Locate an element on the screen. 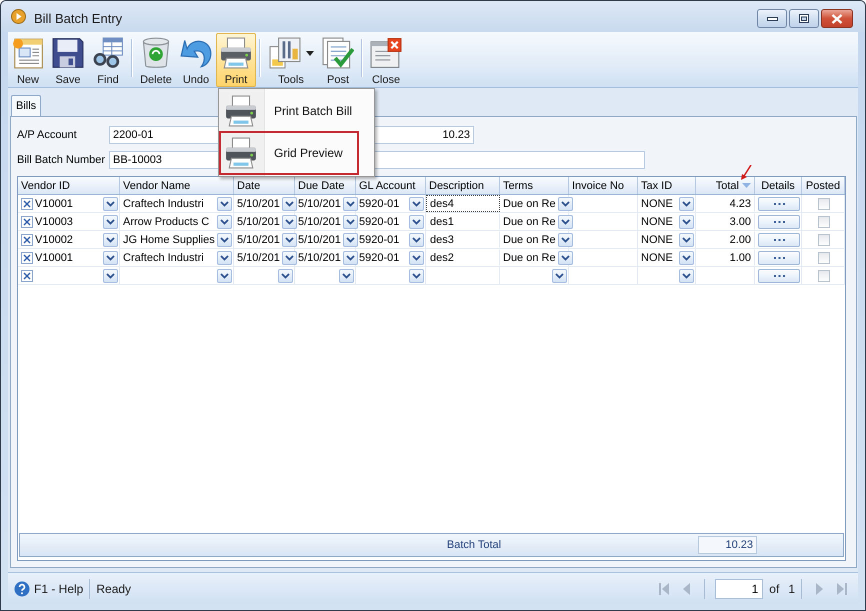 This screenshot has height=611, width=866. minimize-icon is located at coordinates (772, 18).